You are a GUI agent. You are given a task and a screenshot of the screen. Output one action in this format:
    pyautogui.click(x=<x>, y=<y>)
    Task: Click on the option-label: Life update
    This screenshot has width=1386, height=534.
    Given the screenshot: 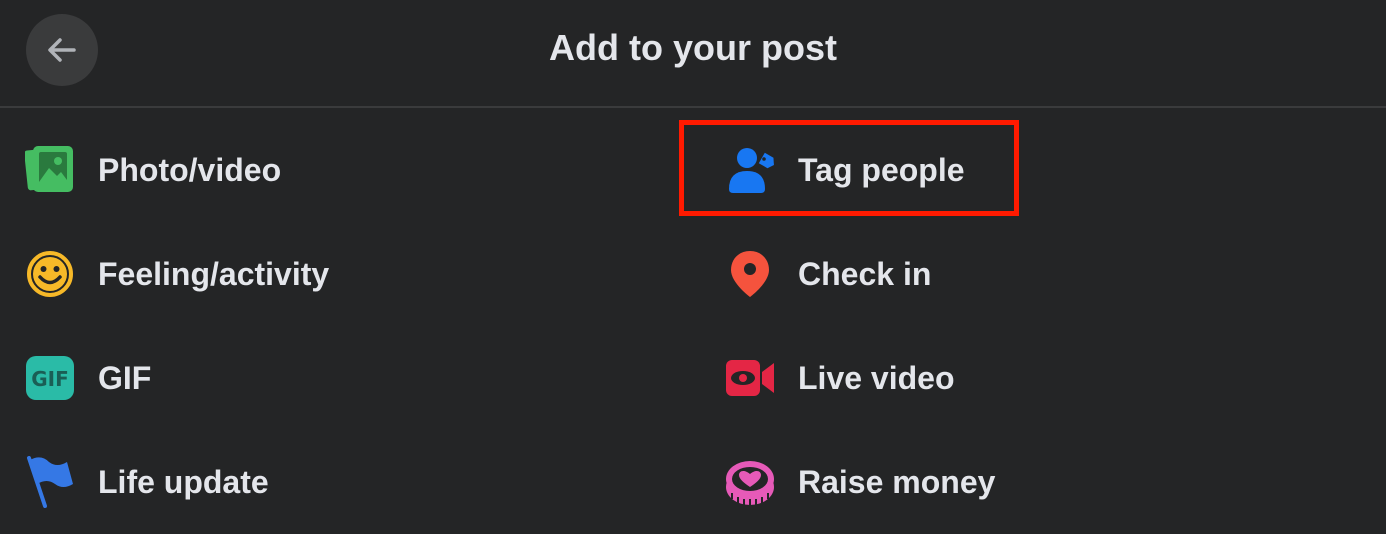 What is the action you would take?
    pyautogui.click(x=183, y=481)
    